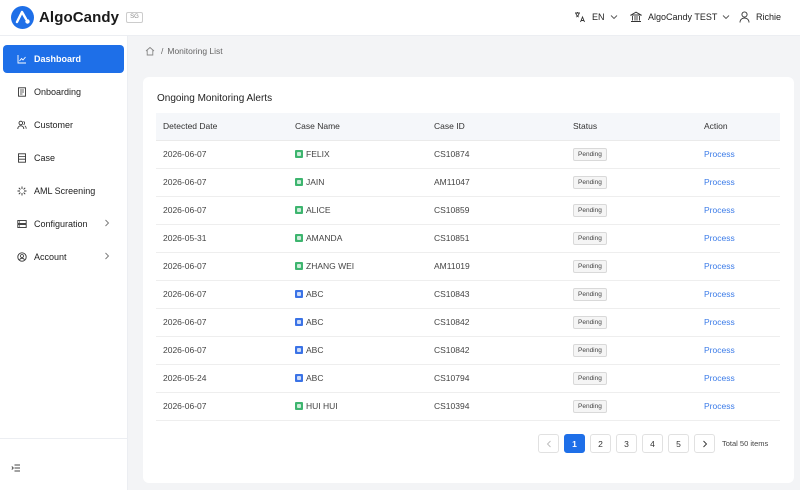  What do you see at coordinates (745, 443) in the screenshot?
I see `pagination-total: Total 50 items` at bounding box center [745, 443].